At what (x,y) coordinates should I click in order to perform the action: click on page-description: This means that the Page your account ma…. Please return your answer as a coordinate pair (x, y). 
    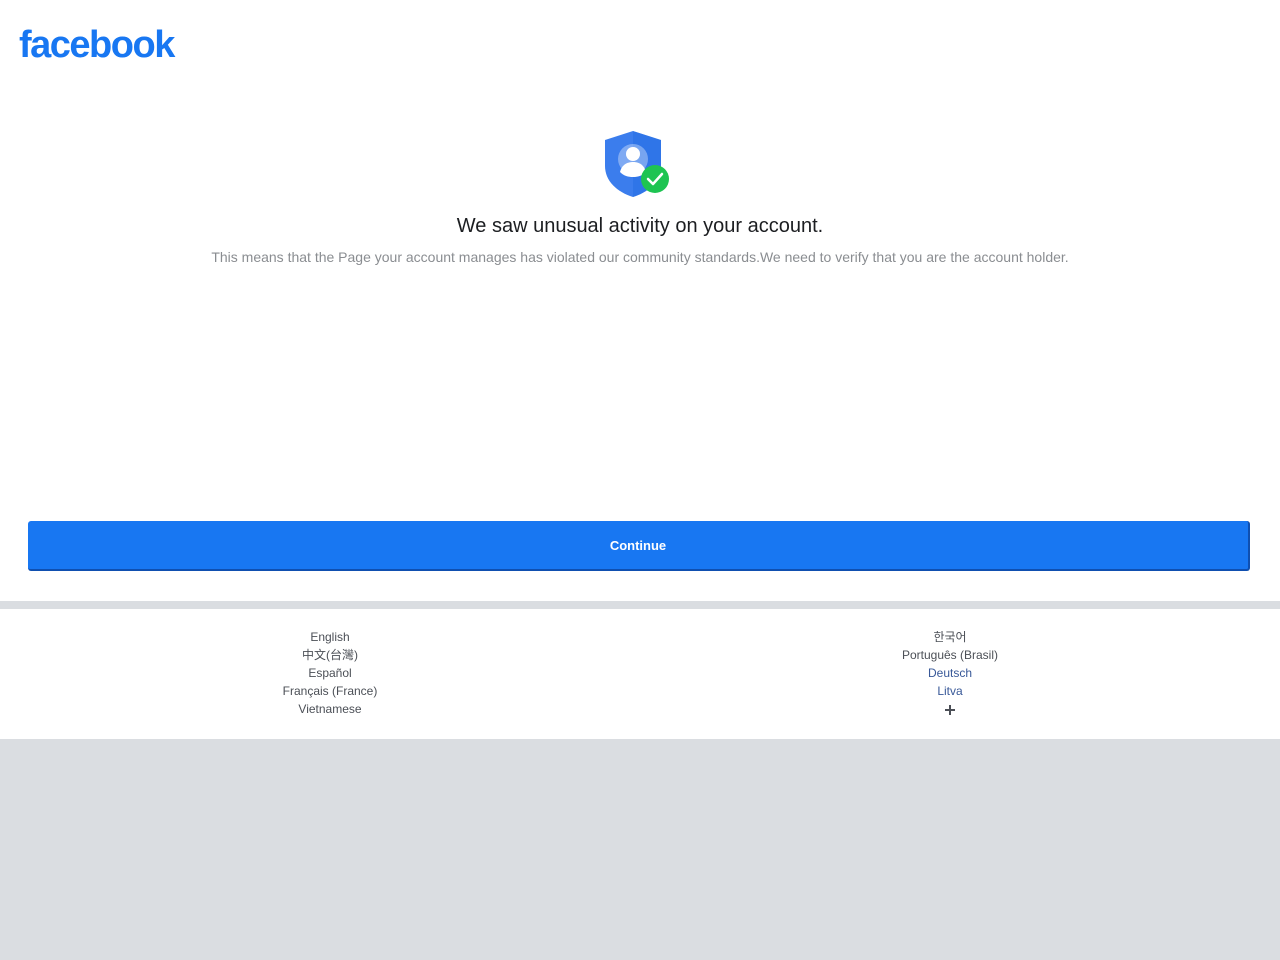
    Looking at the image, I should click on (640, 257).